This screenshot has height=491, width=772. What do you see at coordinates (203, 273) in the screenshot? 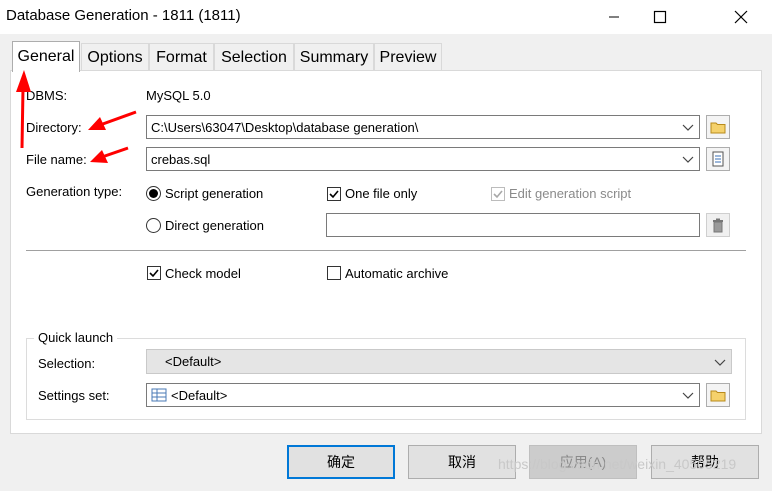
I see `check-model-label: Check model` at bounding box center [203, 273].